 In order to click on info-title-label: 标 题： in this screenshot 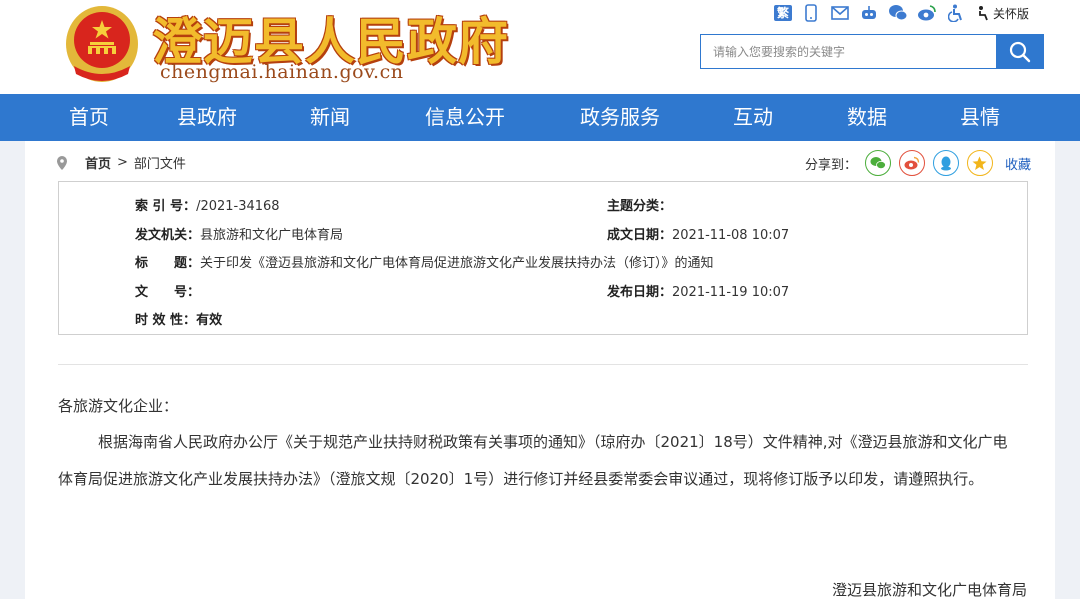, I will do `click(168, 263)`.